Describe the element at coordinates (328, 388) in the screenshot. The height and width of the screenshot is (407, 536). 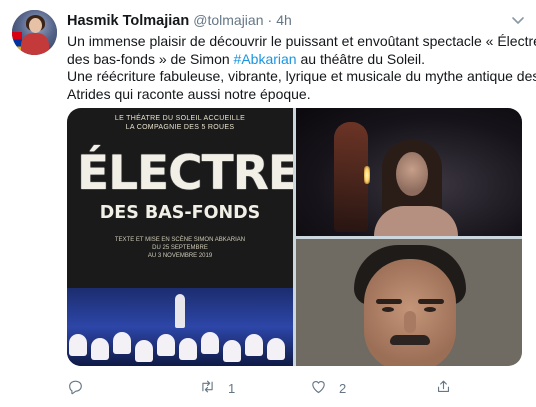
I see `like-button: 2` at that location.